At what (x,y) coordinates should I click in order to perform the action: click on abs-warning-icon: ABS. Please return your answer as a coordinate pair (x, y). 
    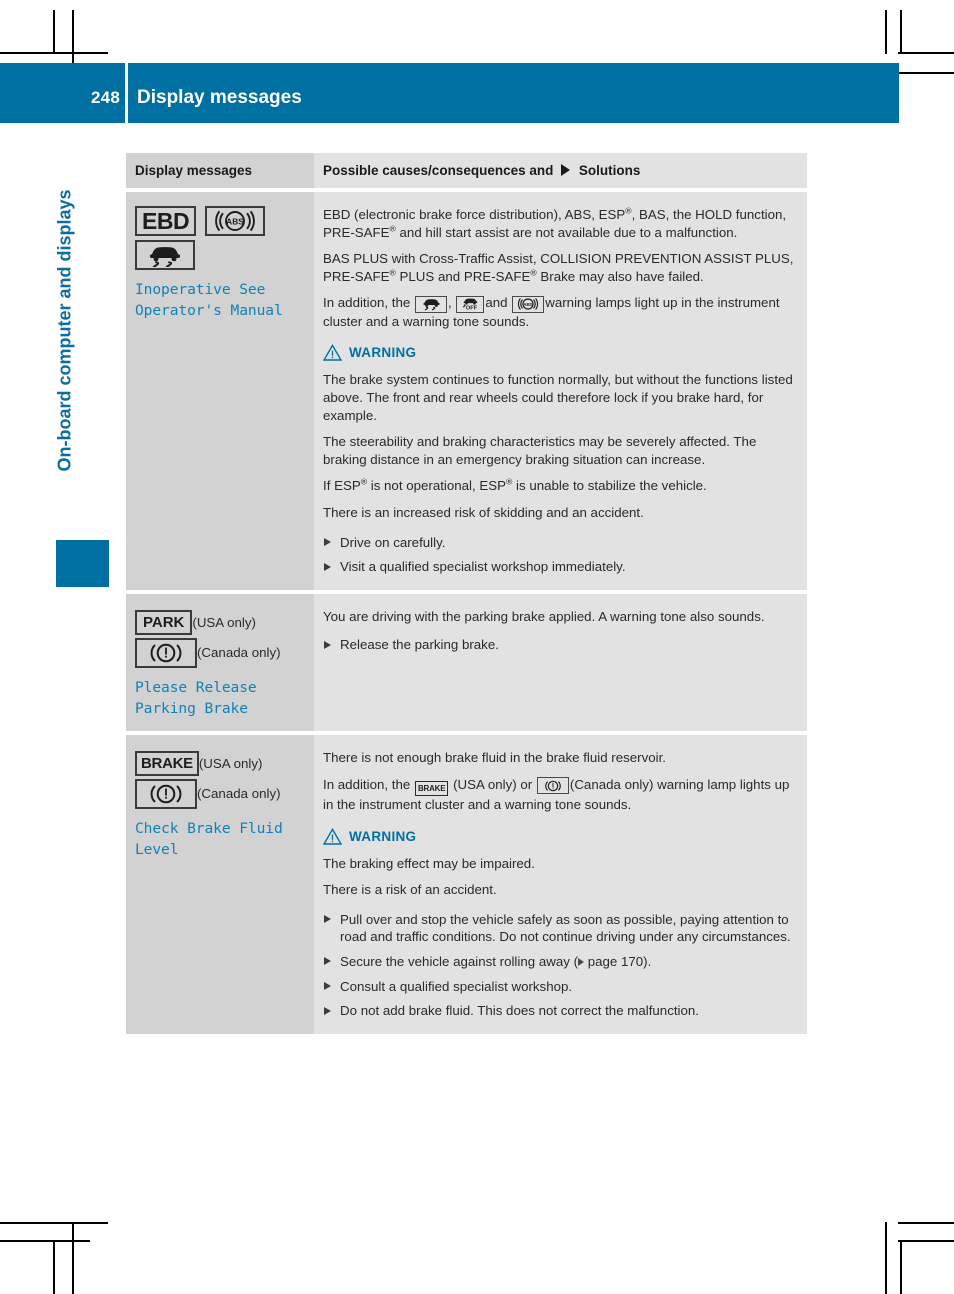
    Looking at the image, I should click on (234, 221).